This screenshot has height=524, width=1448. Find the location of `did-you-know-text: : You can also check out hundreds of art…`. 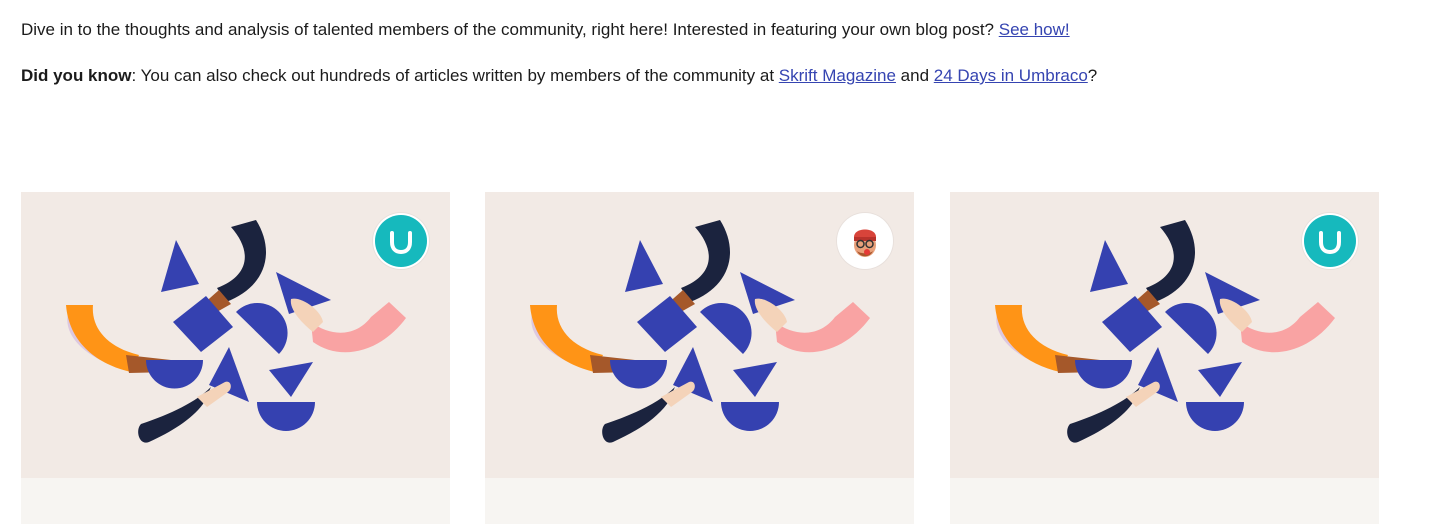

did-you-know-text: : You can also check out hundreds of art… is located at coordinates (455, 75).